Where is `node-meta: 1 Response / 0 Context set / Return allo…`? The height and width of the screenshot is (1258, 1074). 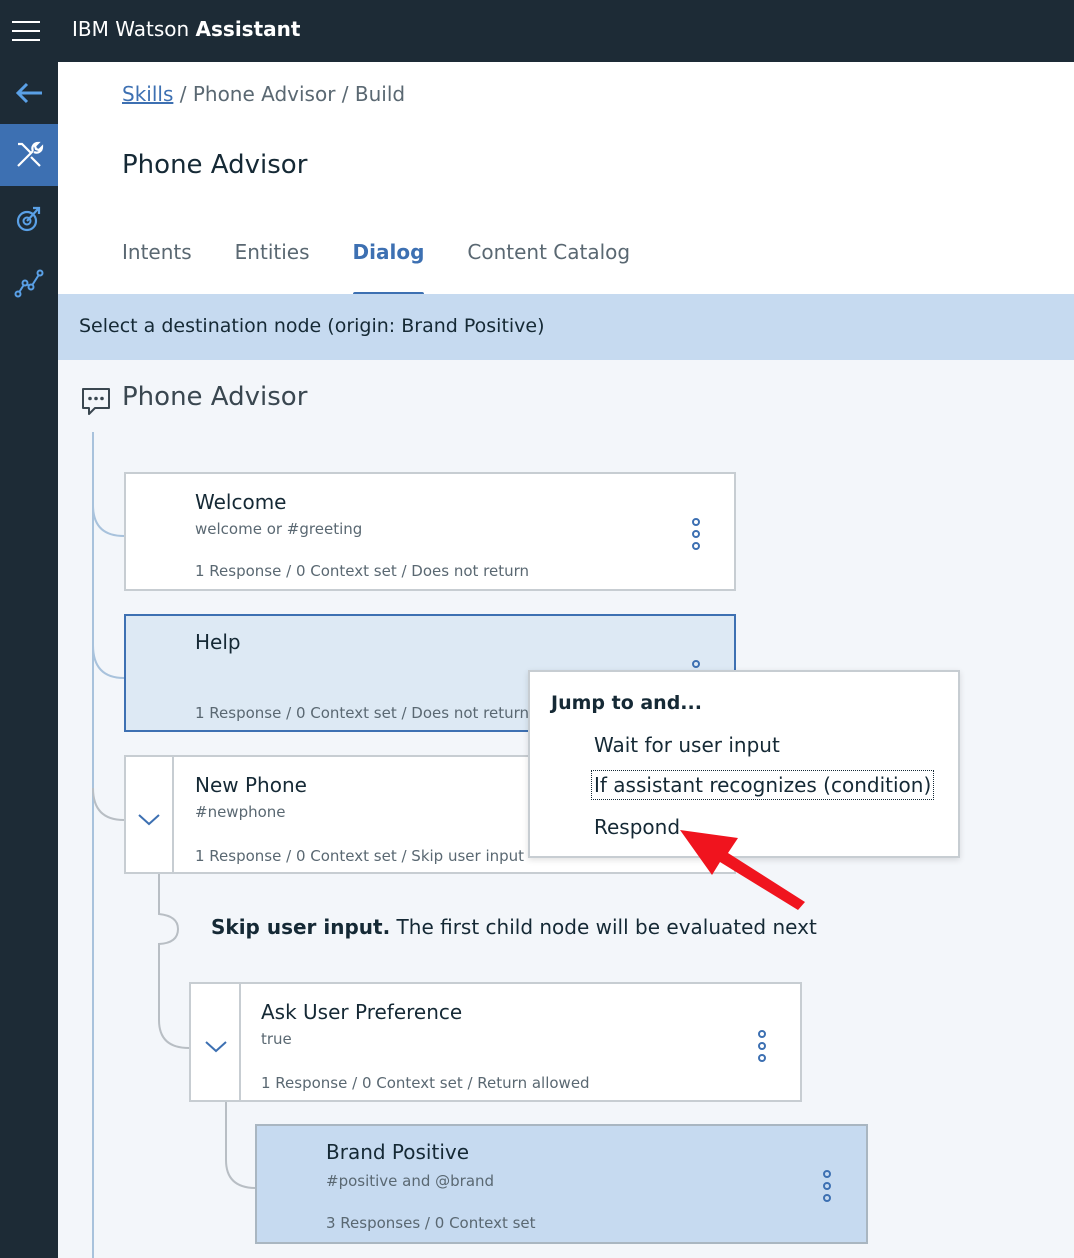 node-meta: 1 Response / 0 Context set / Return allo… is located at coordinates (425, 1083).